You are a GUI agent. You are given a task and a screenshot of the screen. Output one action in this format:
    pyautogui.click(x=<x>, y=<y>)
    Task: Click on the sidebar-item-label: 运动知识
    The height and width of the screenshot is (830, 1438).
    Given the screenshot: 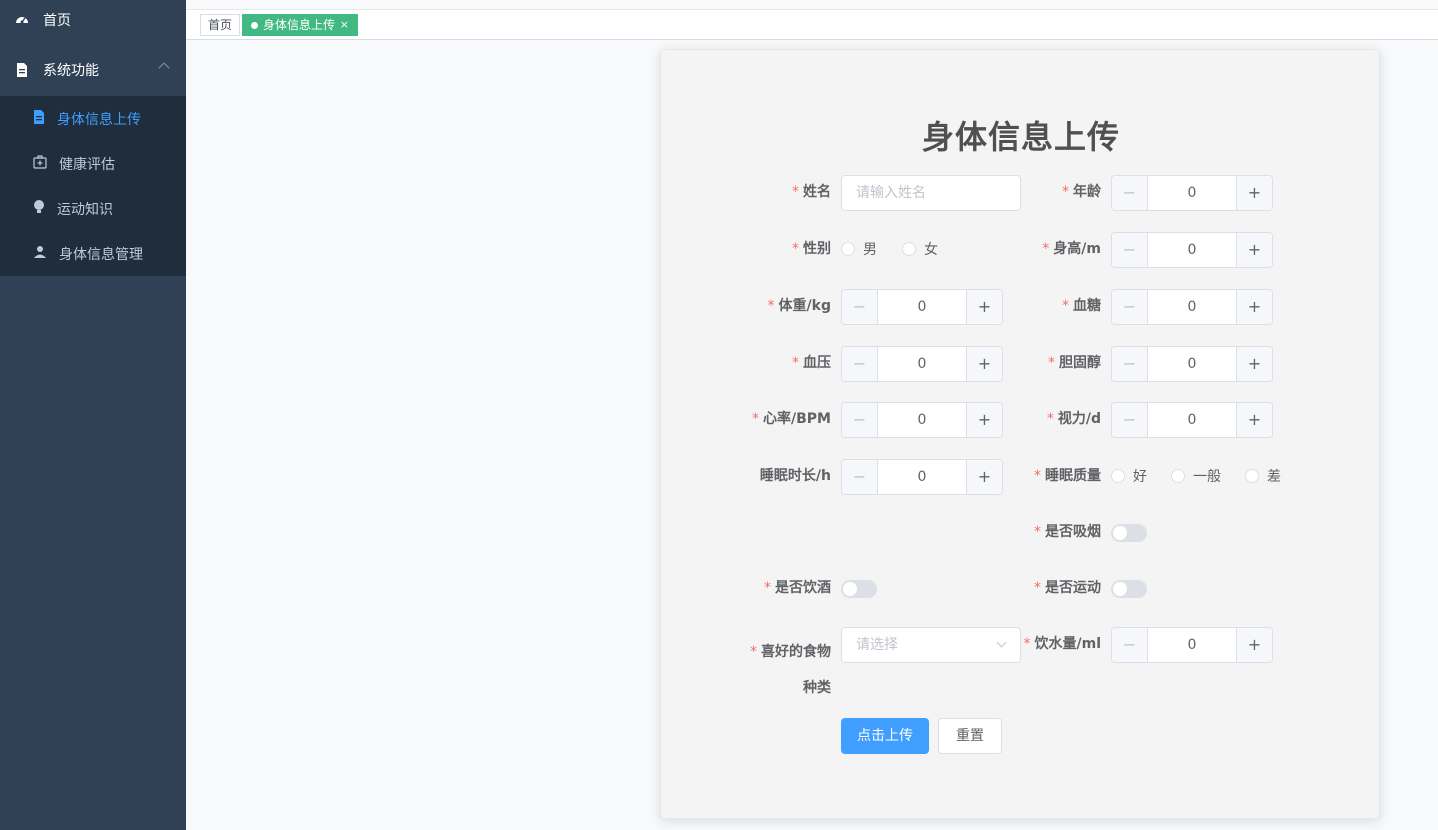 What is the action you would take?
    pyautogui.click(x=85, y=209)
    